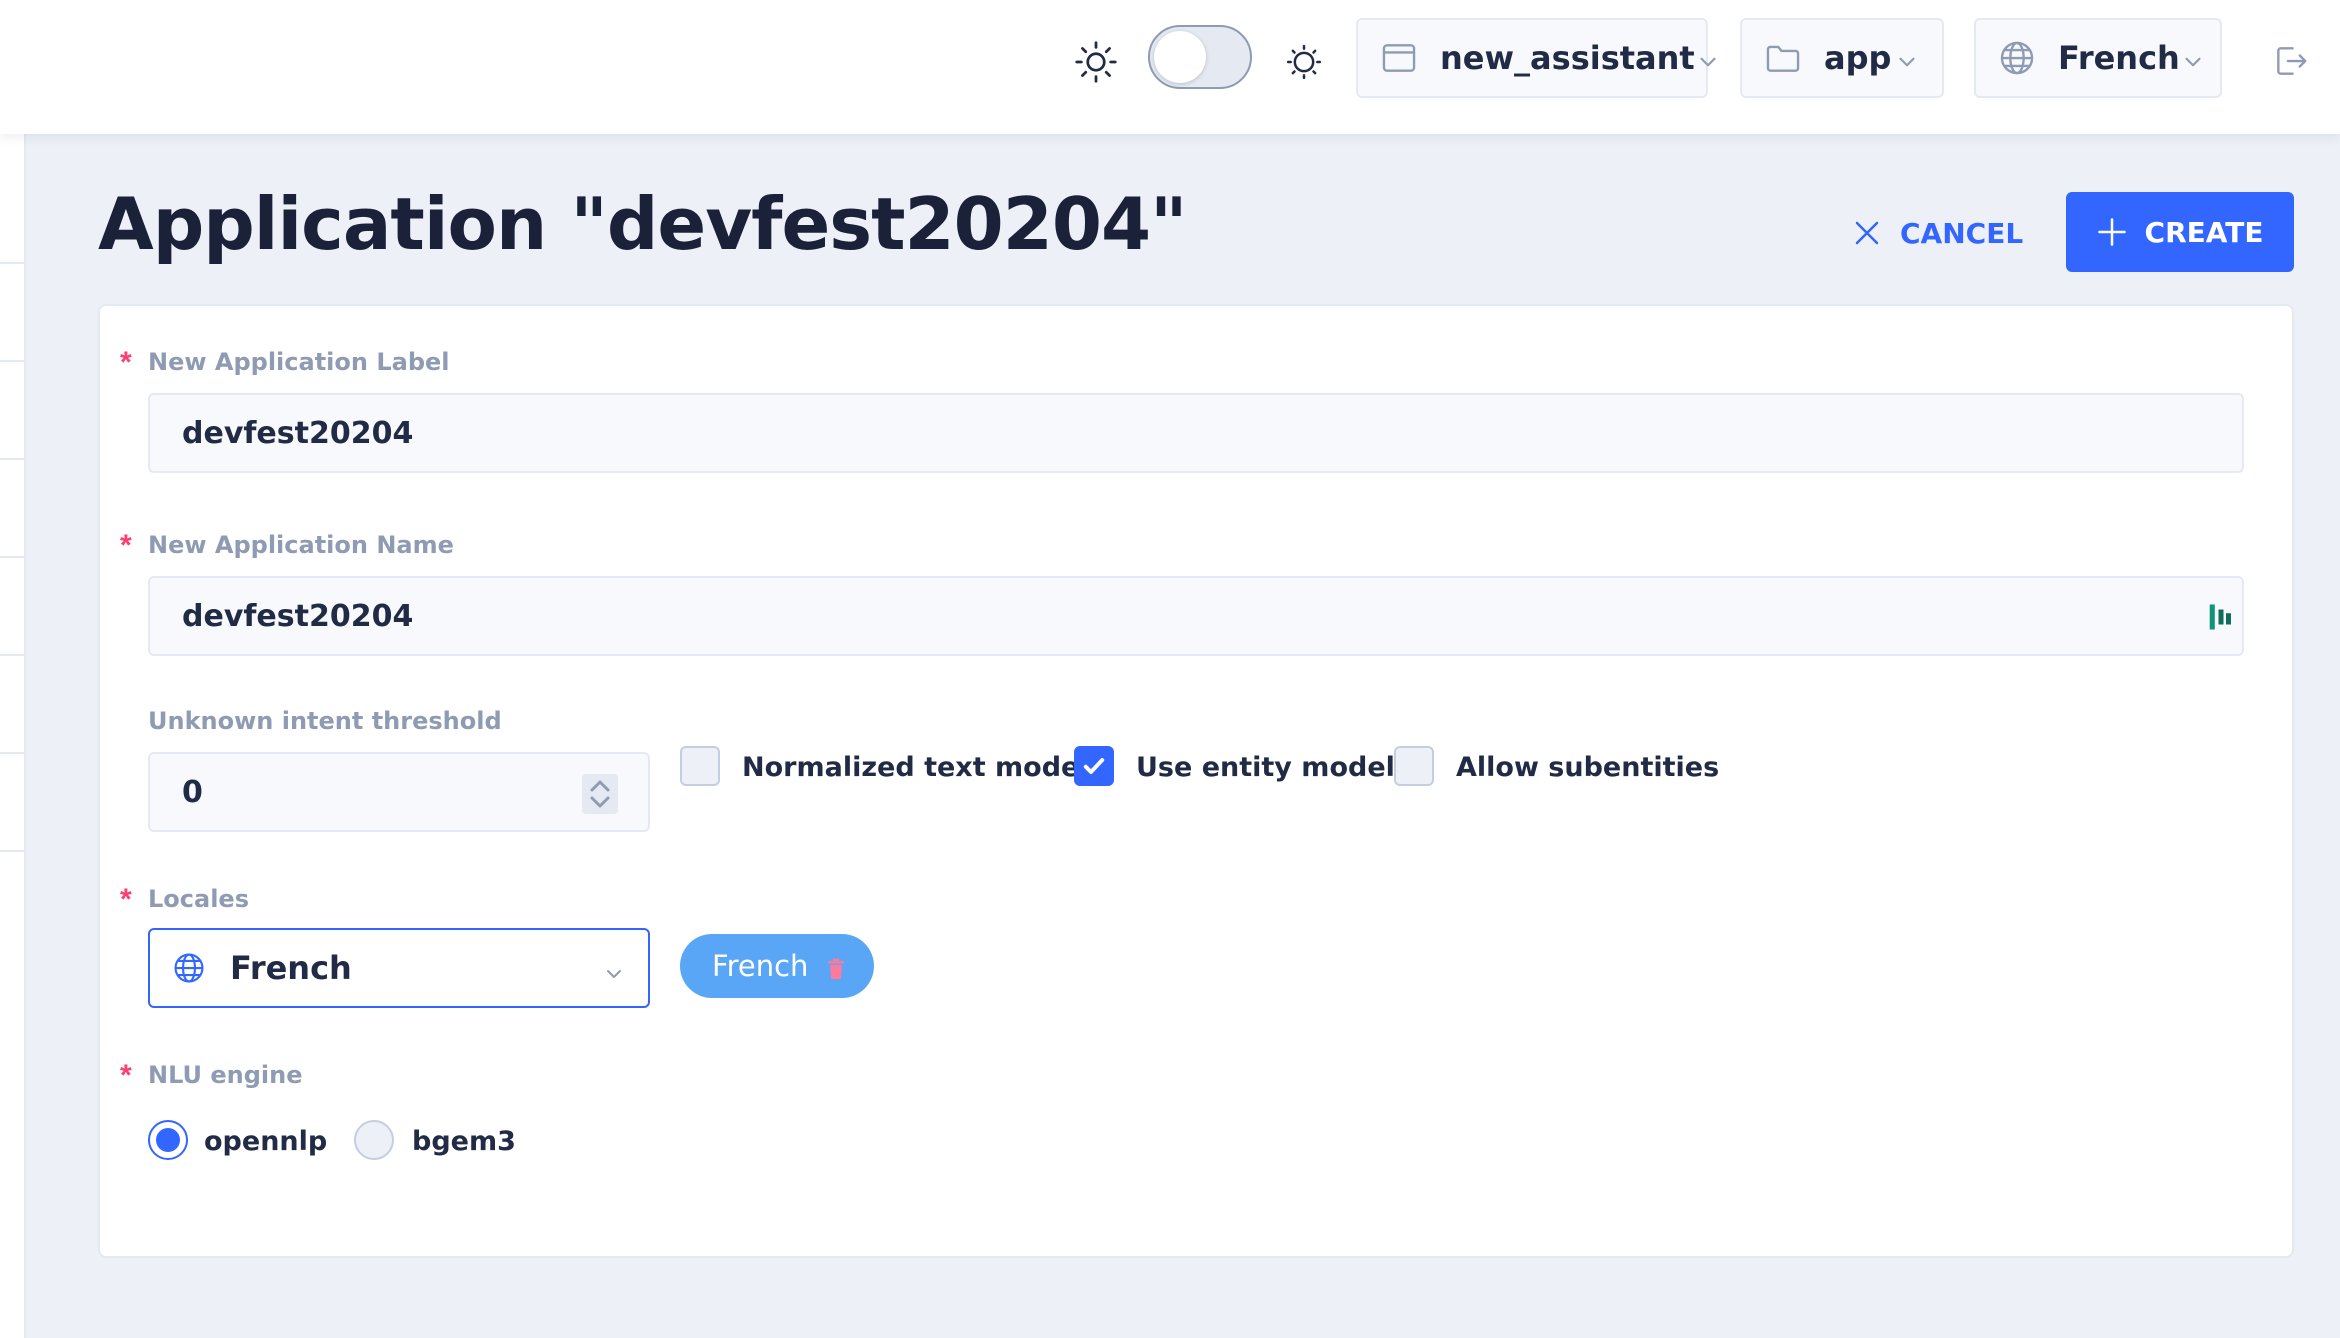 The width and height of the screenshot is (2340, 1338). What do you see at coordinates (168, 1140) in the screenshot?
I see `opennlp-radio` at bounding box center [168, 1140].